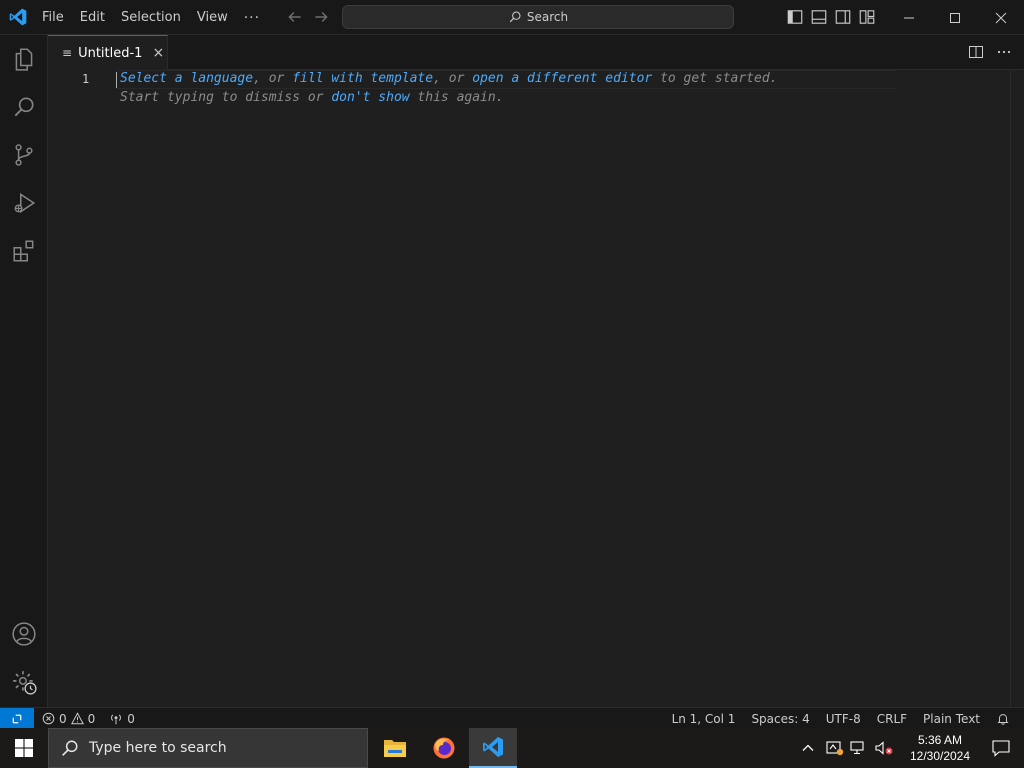  I want to click on vertical-scrollbar, so click(1017, 388).